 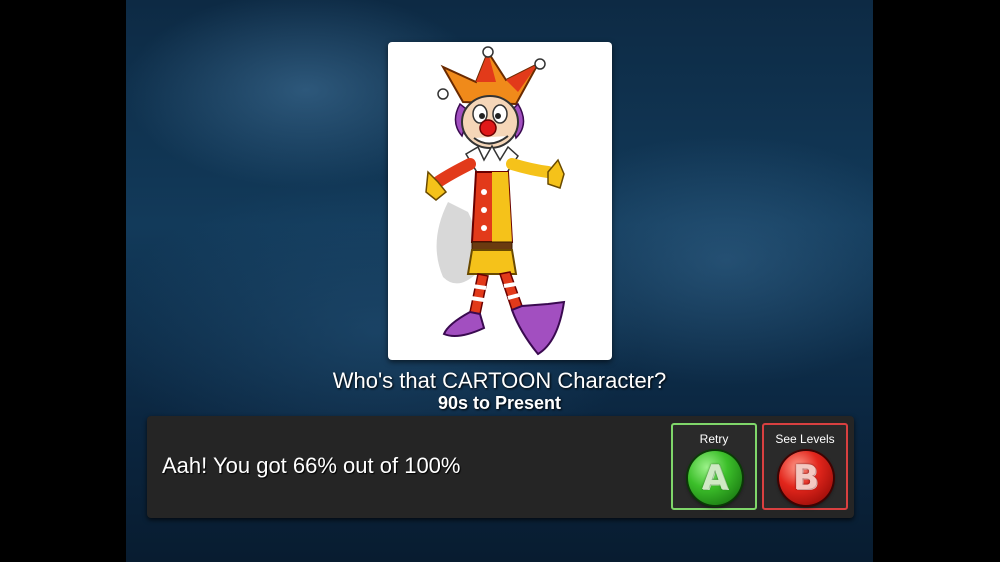 What do you see at coordinates (311, 465) in the screenshot?
I see `result-message: Aah! You got 66% out of 100%` at bounding box center [311, 465].